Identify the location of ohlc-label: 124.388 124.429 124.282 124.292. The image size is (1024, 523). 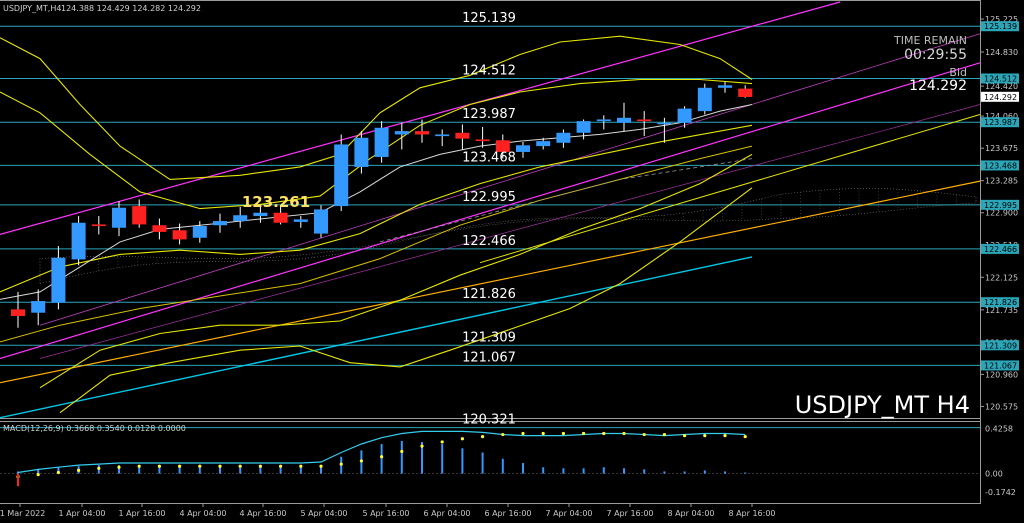
(131, 8).